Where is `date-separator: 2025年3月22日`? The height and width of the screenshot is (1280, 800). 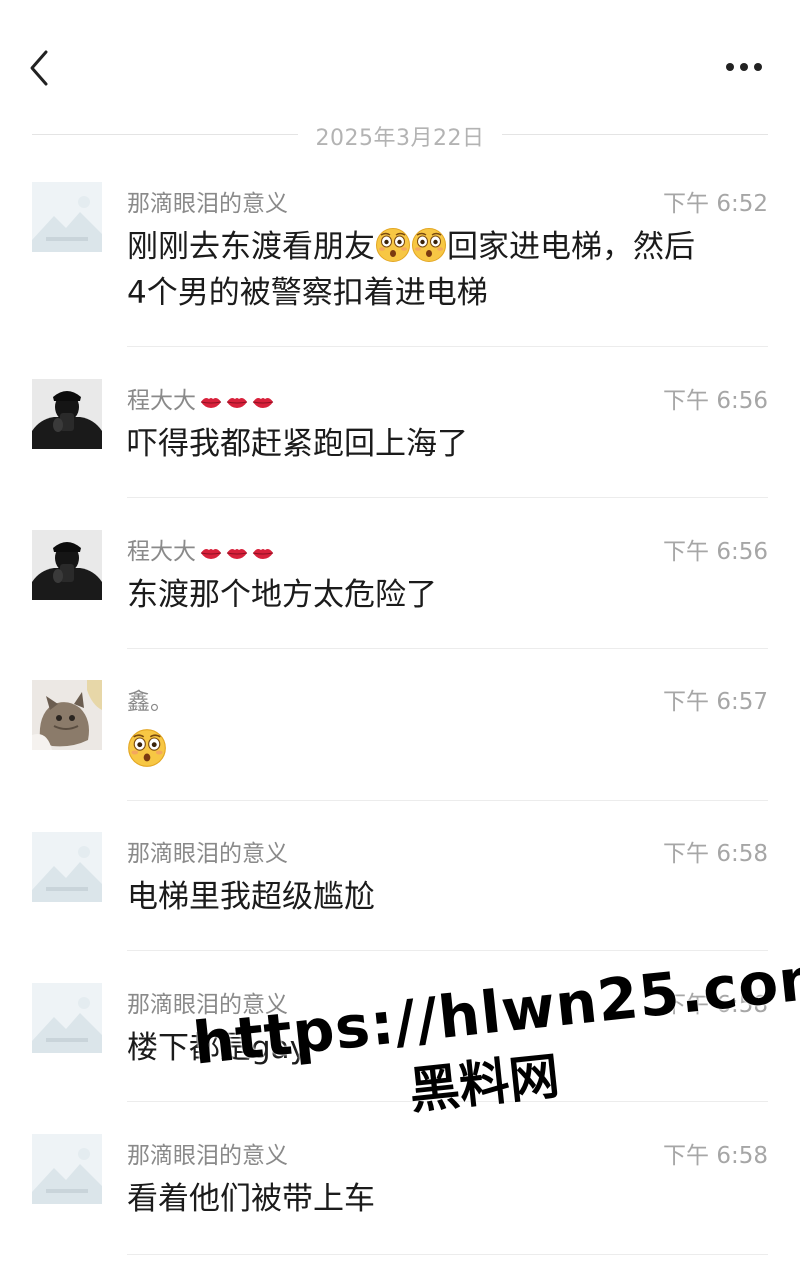
date-separator: 2025年3月22日 is located at coordinates (400, 135).